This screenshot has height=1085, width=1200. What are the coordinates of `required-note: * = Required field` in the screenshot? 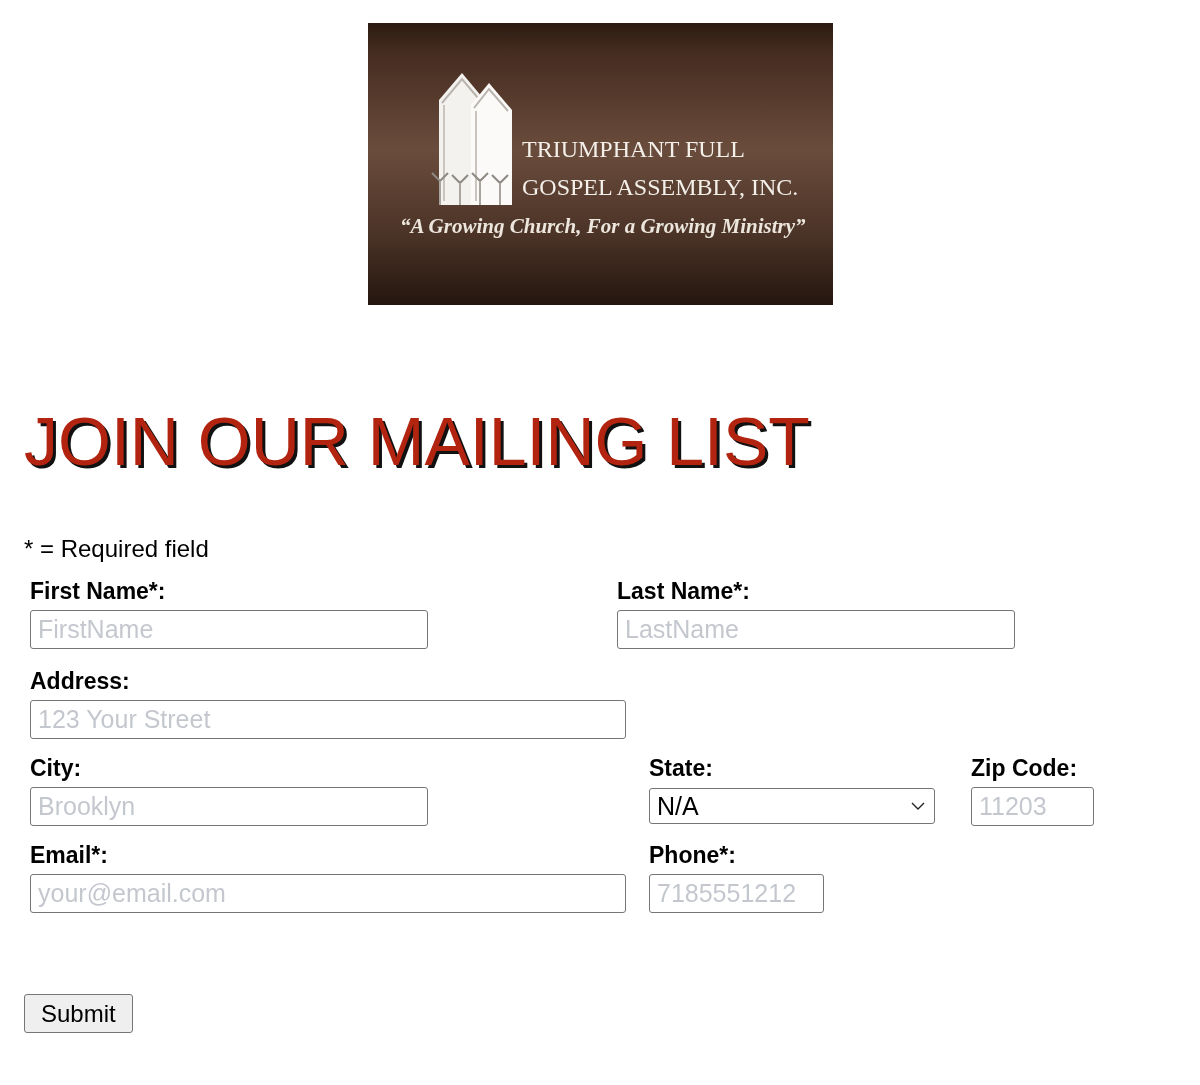 It's located at (116, 549).